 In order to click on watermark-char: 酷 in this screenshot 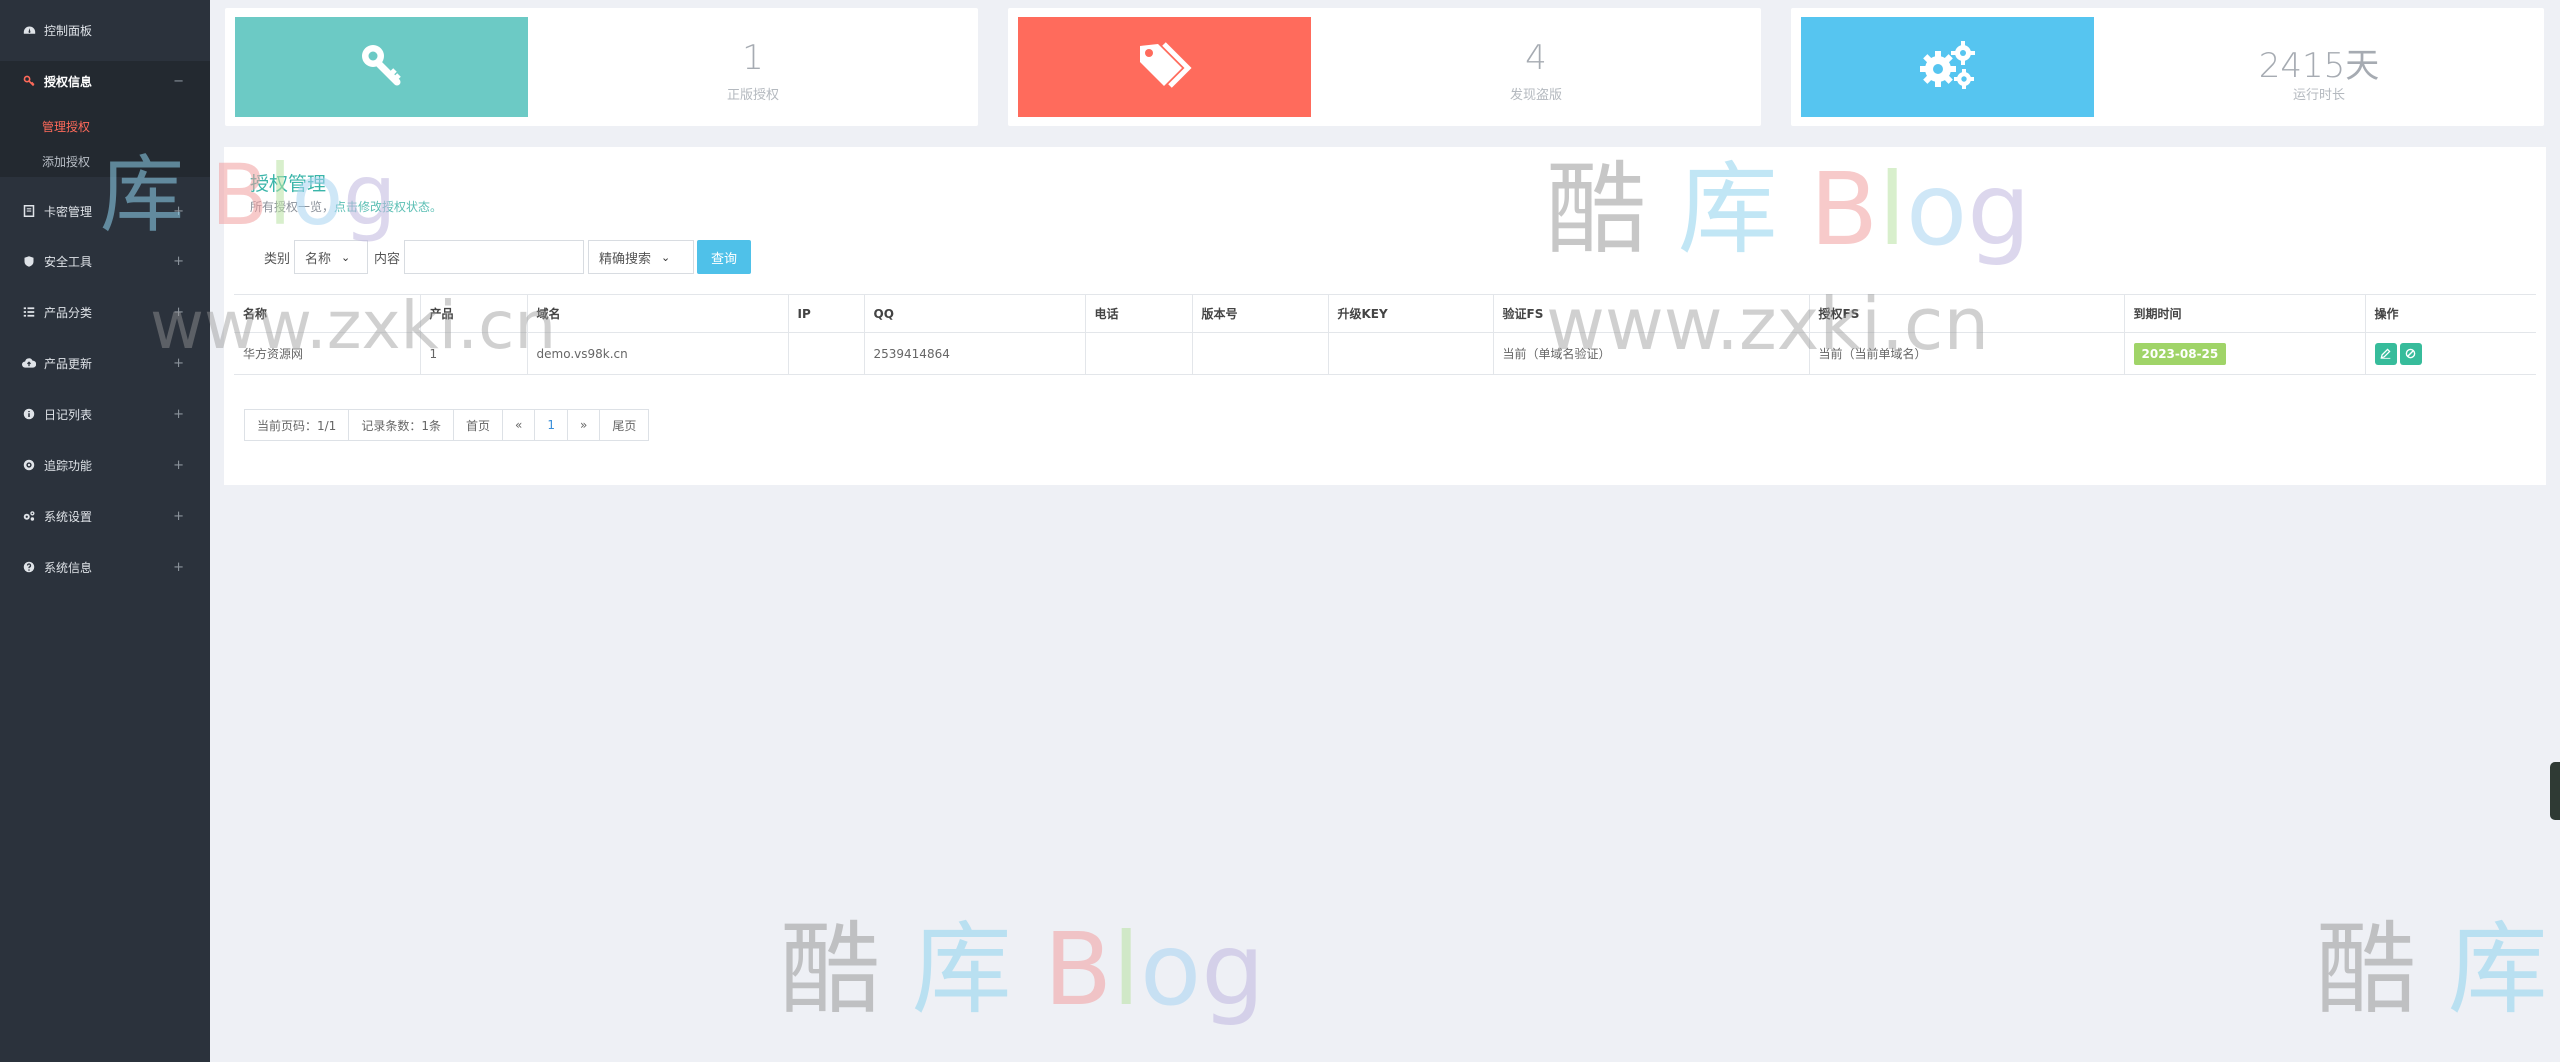, I will do `click(2366, 969)`.